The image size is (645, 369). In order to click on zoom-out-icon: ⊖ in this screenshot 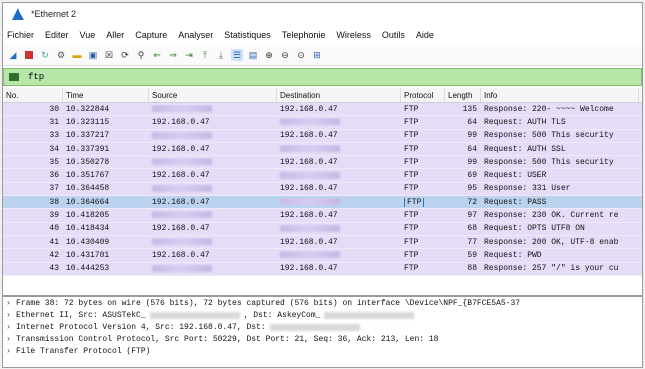, I will do `click(285, 55)`.